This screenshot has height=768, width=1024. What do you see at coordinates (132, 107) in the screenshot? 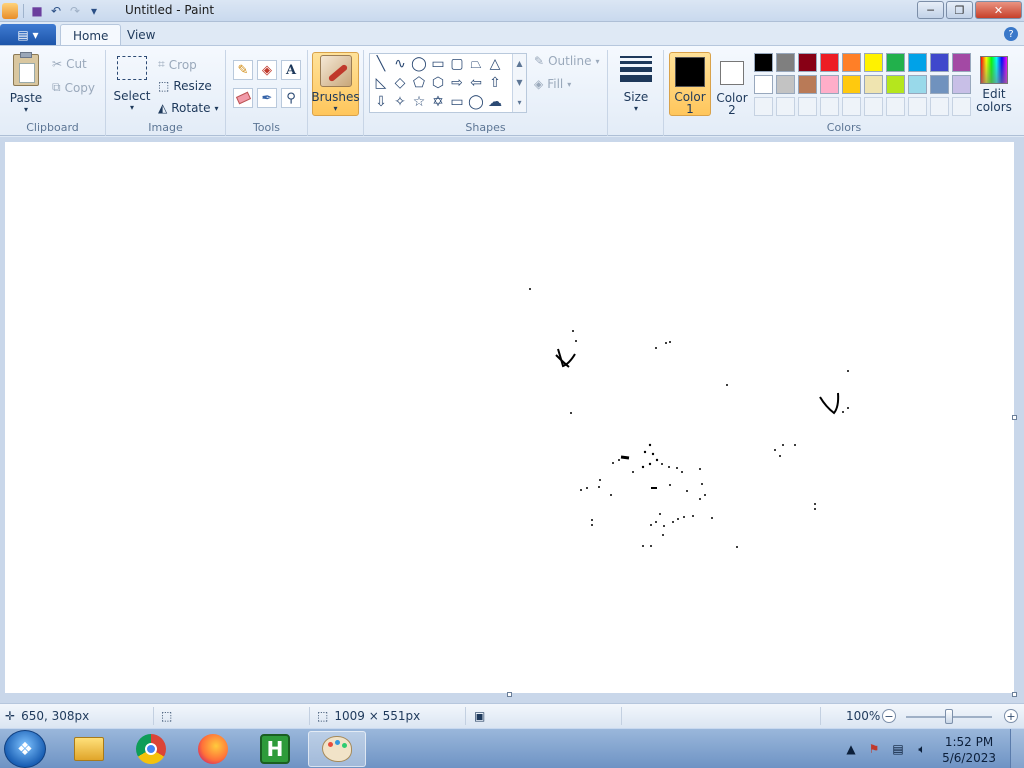
I see `select-dropdown-icon: ▾` at bounding box center [132, 107].